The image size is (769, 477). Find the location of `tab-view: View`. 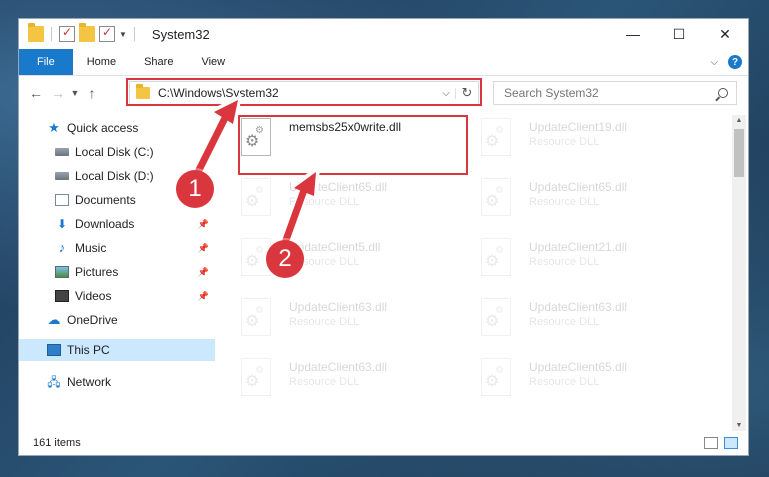

tab-view: View is located at coordinates (213, 62).